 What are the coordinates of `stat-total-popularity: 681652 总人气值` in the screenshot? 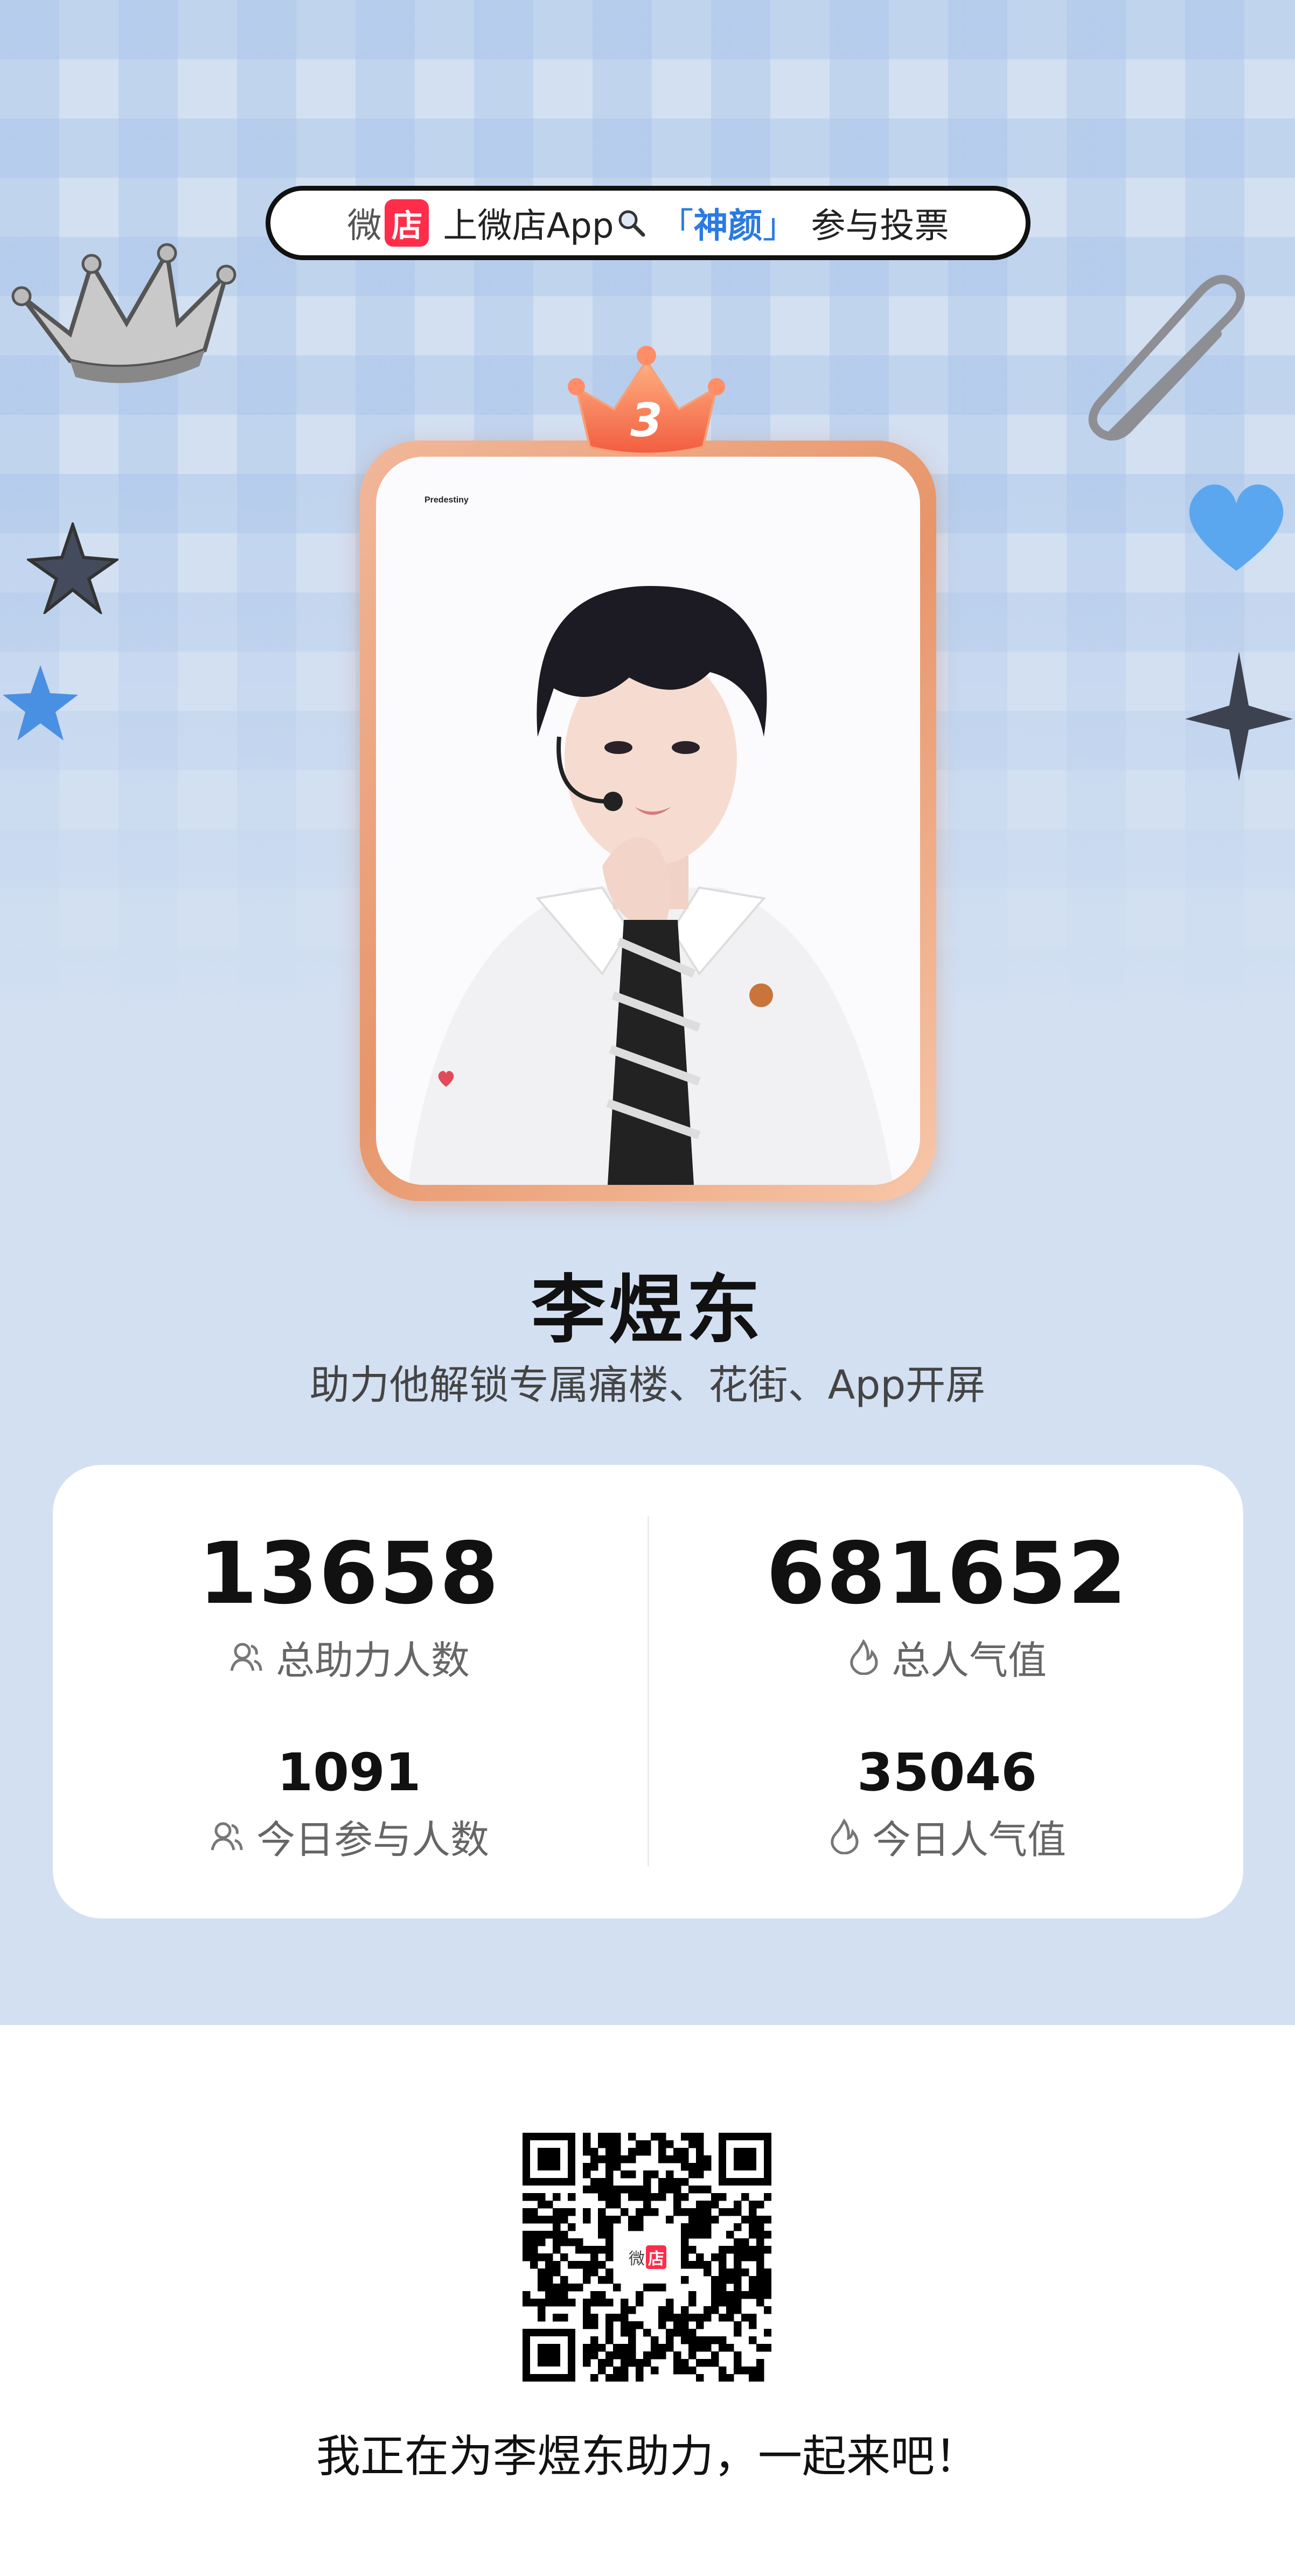 It's located at (947, 1604).